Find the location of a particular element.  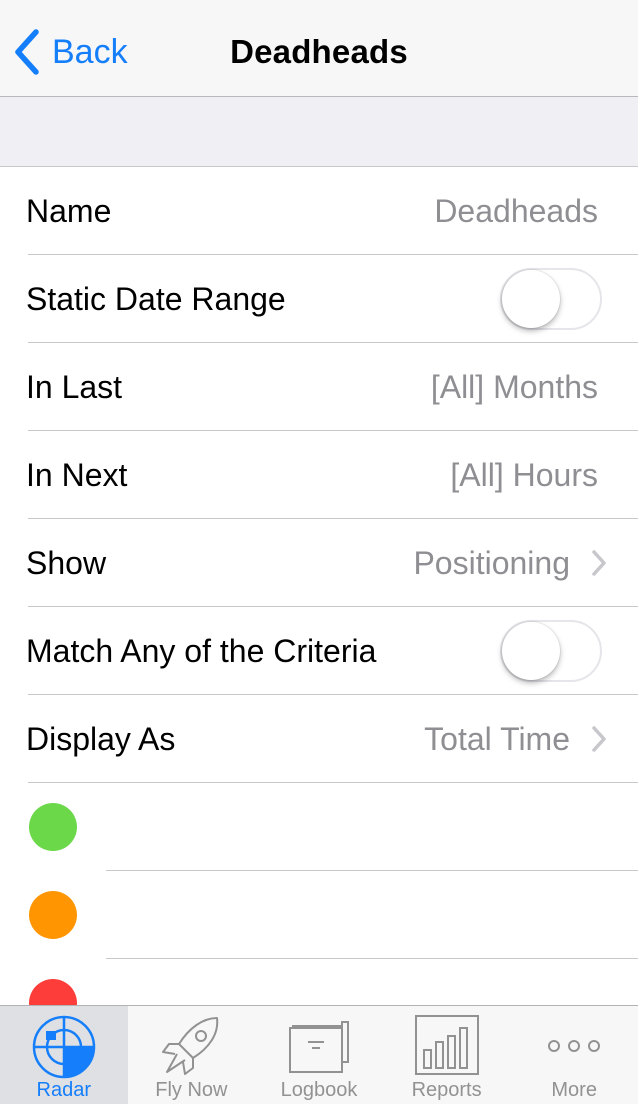

in-last-label: In Last is located at coordinates (74, 386).